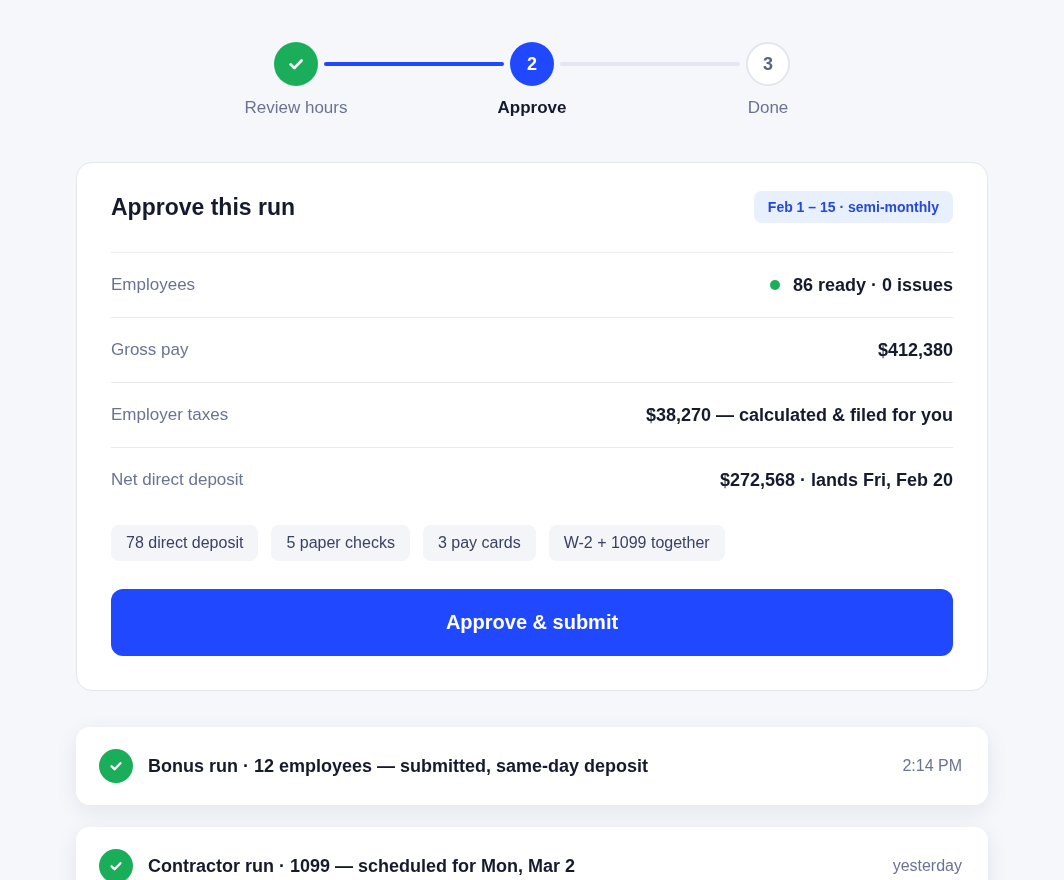  What do you see at coordinates (296, 108) in the screenshot?
I see `step-label: Review hours` at bounding box center [296, 108].